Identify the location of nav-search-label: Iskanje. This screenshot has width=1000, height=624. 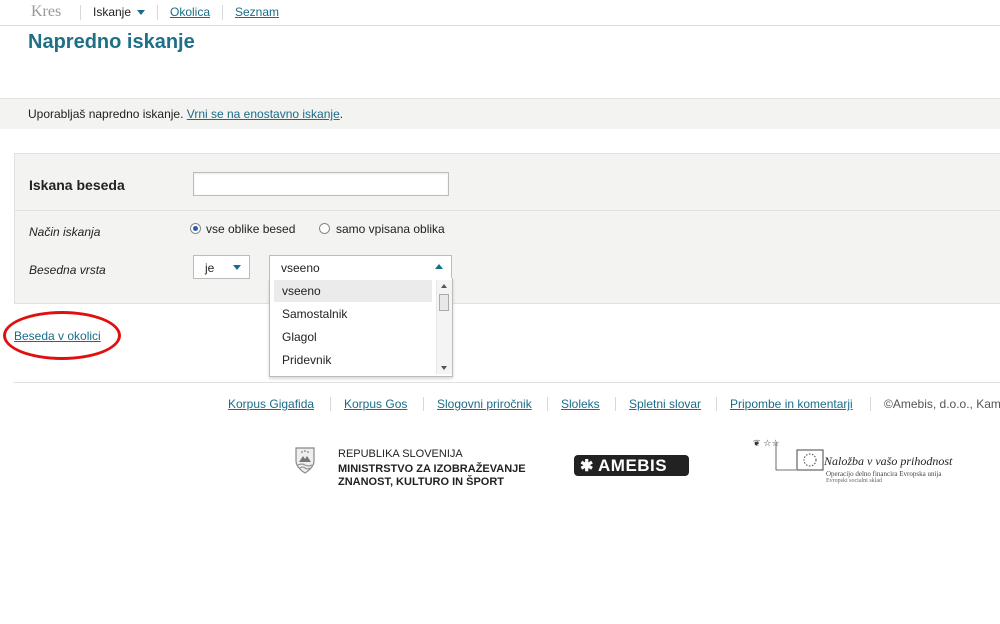
(112, 12).